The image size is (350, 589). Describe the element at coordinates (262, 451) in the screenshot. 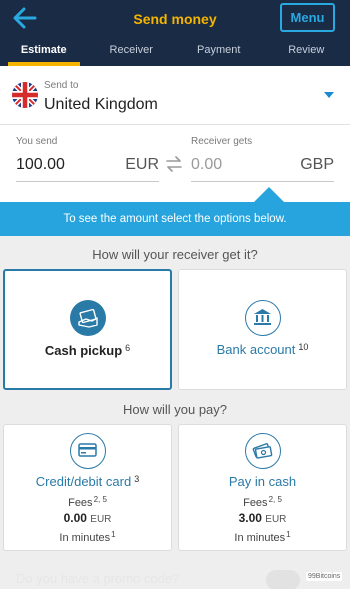

I see `cash-notes-icon` at that location.